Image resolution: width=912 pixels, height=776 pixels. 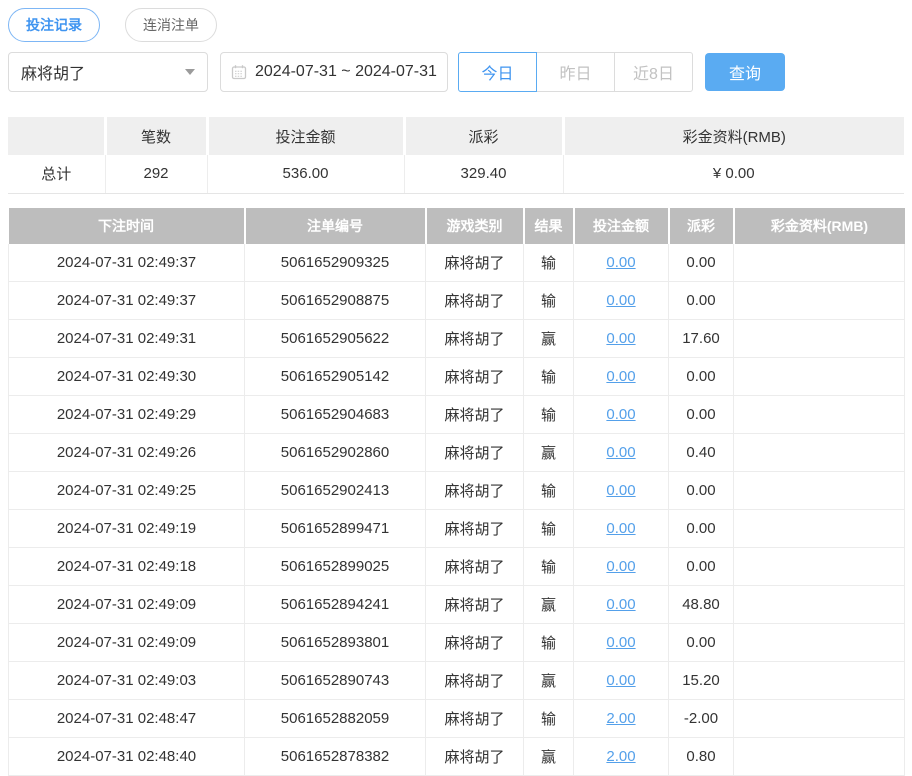 What do you see at coordinates (701, 453) in the screenshot?
I see `payout-cell: 0.40` at bounding box center [701, 453].